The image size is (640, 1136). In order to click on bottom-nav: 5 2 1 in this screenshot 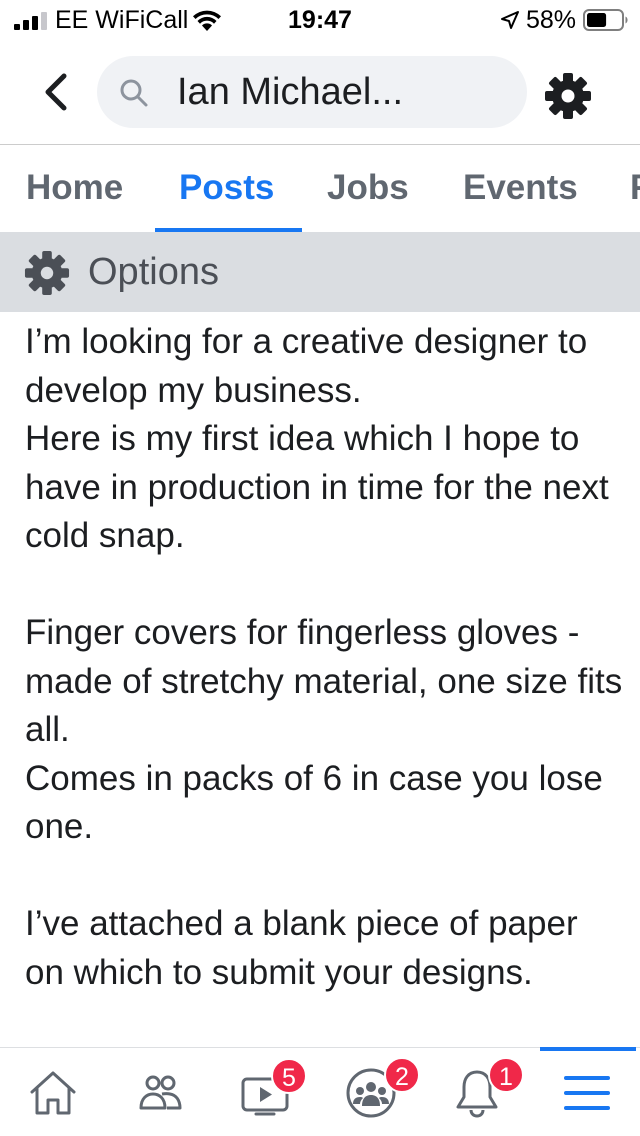, I will do `click(320, 1091)`.